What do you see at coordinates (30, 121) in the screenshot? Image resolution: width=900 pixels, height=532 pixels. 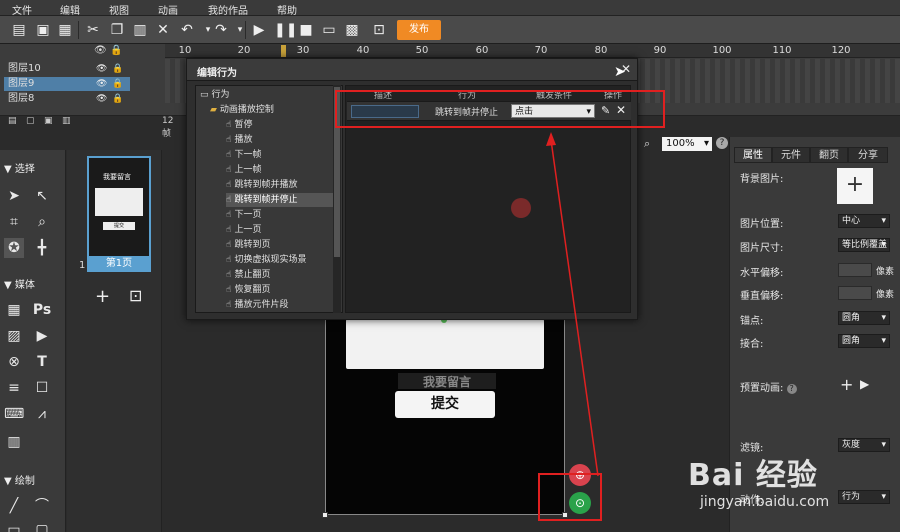 I see `add-folder-icon: ▢` at bounding box center [30, 121].